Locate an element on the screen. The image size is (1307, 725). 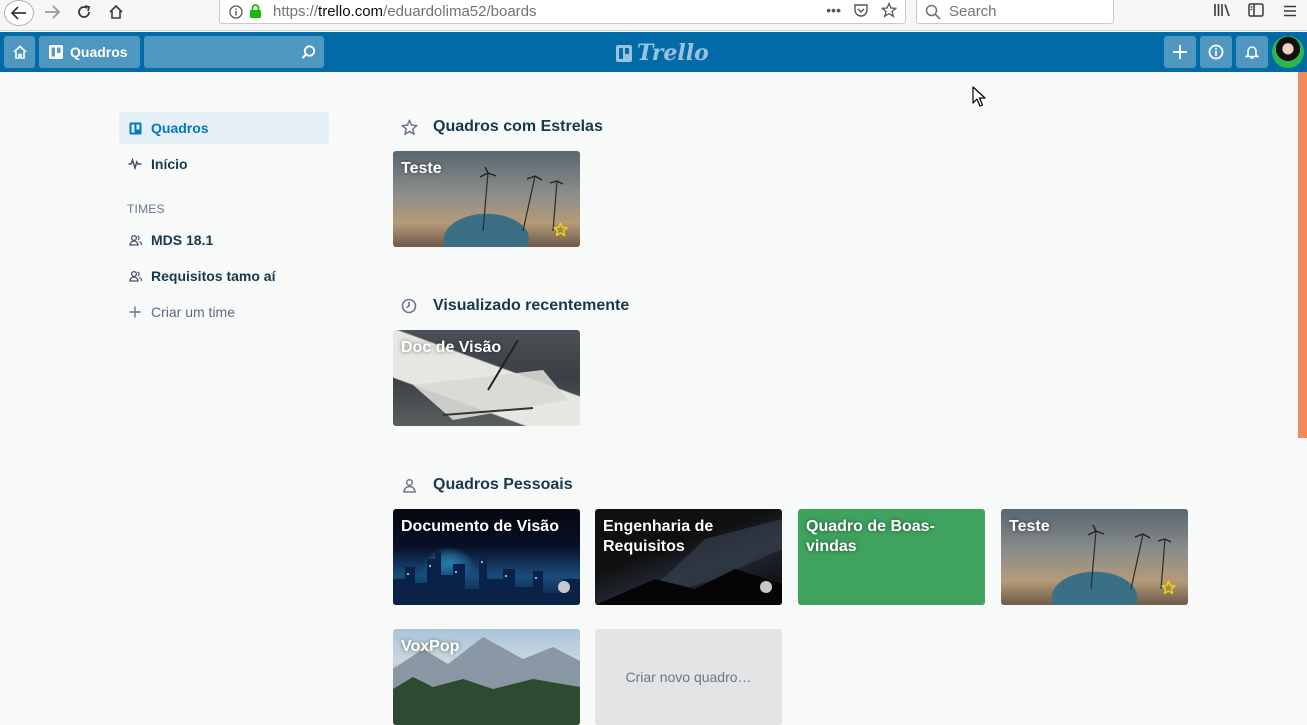
browser-right-tools is located at coordinates (1256, 12).